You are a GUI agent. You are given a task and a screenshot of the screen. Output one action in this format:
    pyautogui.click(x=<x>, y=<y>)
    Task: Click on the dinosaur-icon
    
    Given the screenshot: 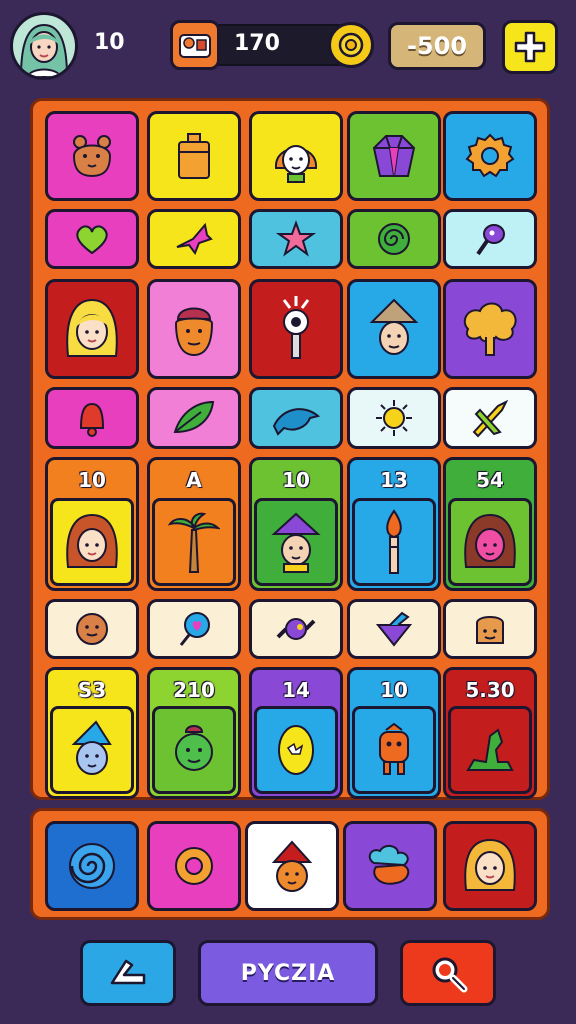 What is the action you would take?
    pyautogui.click(x=490, y=749)
    